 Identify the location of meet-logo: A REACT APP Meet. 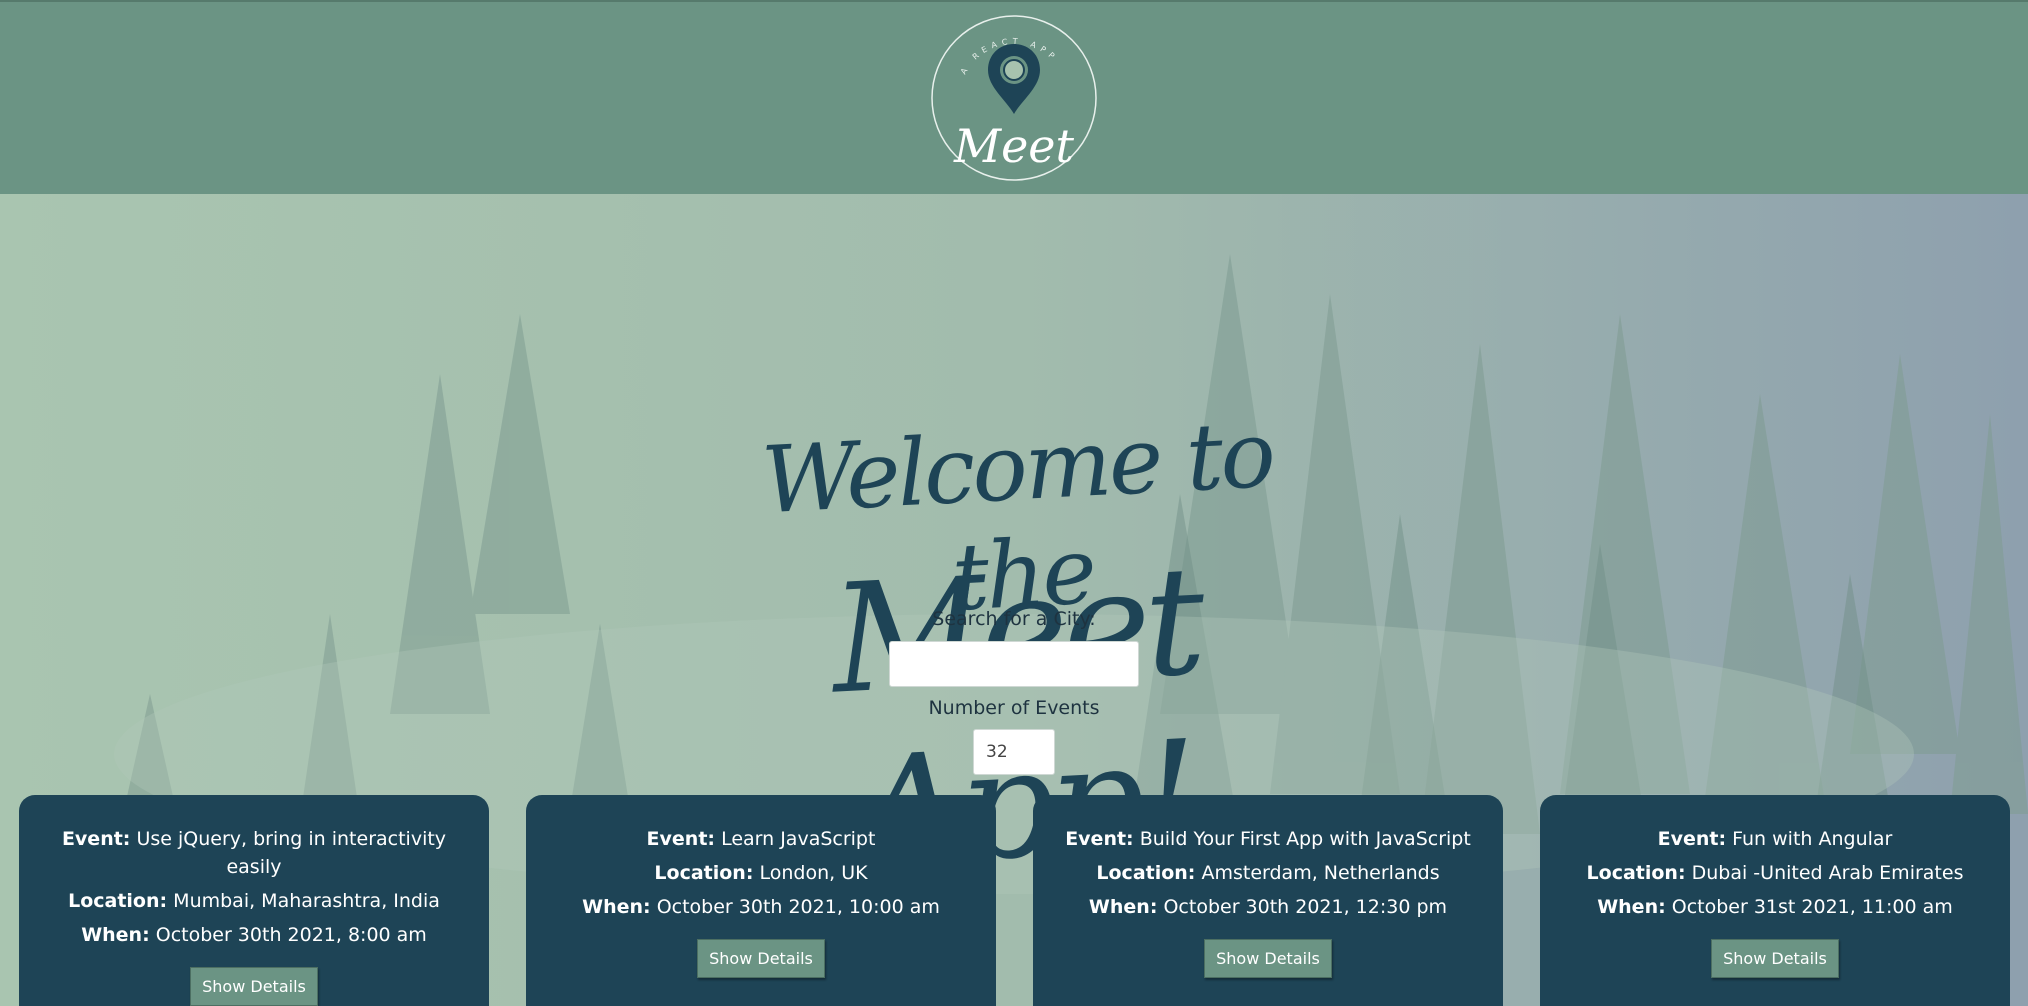
(1014, 98).